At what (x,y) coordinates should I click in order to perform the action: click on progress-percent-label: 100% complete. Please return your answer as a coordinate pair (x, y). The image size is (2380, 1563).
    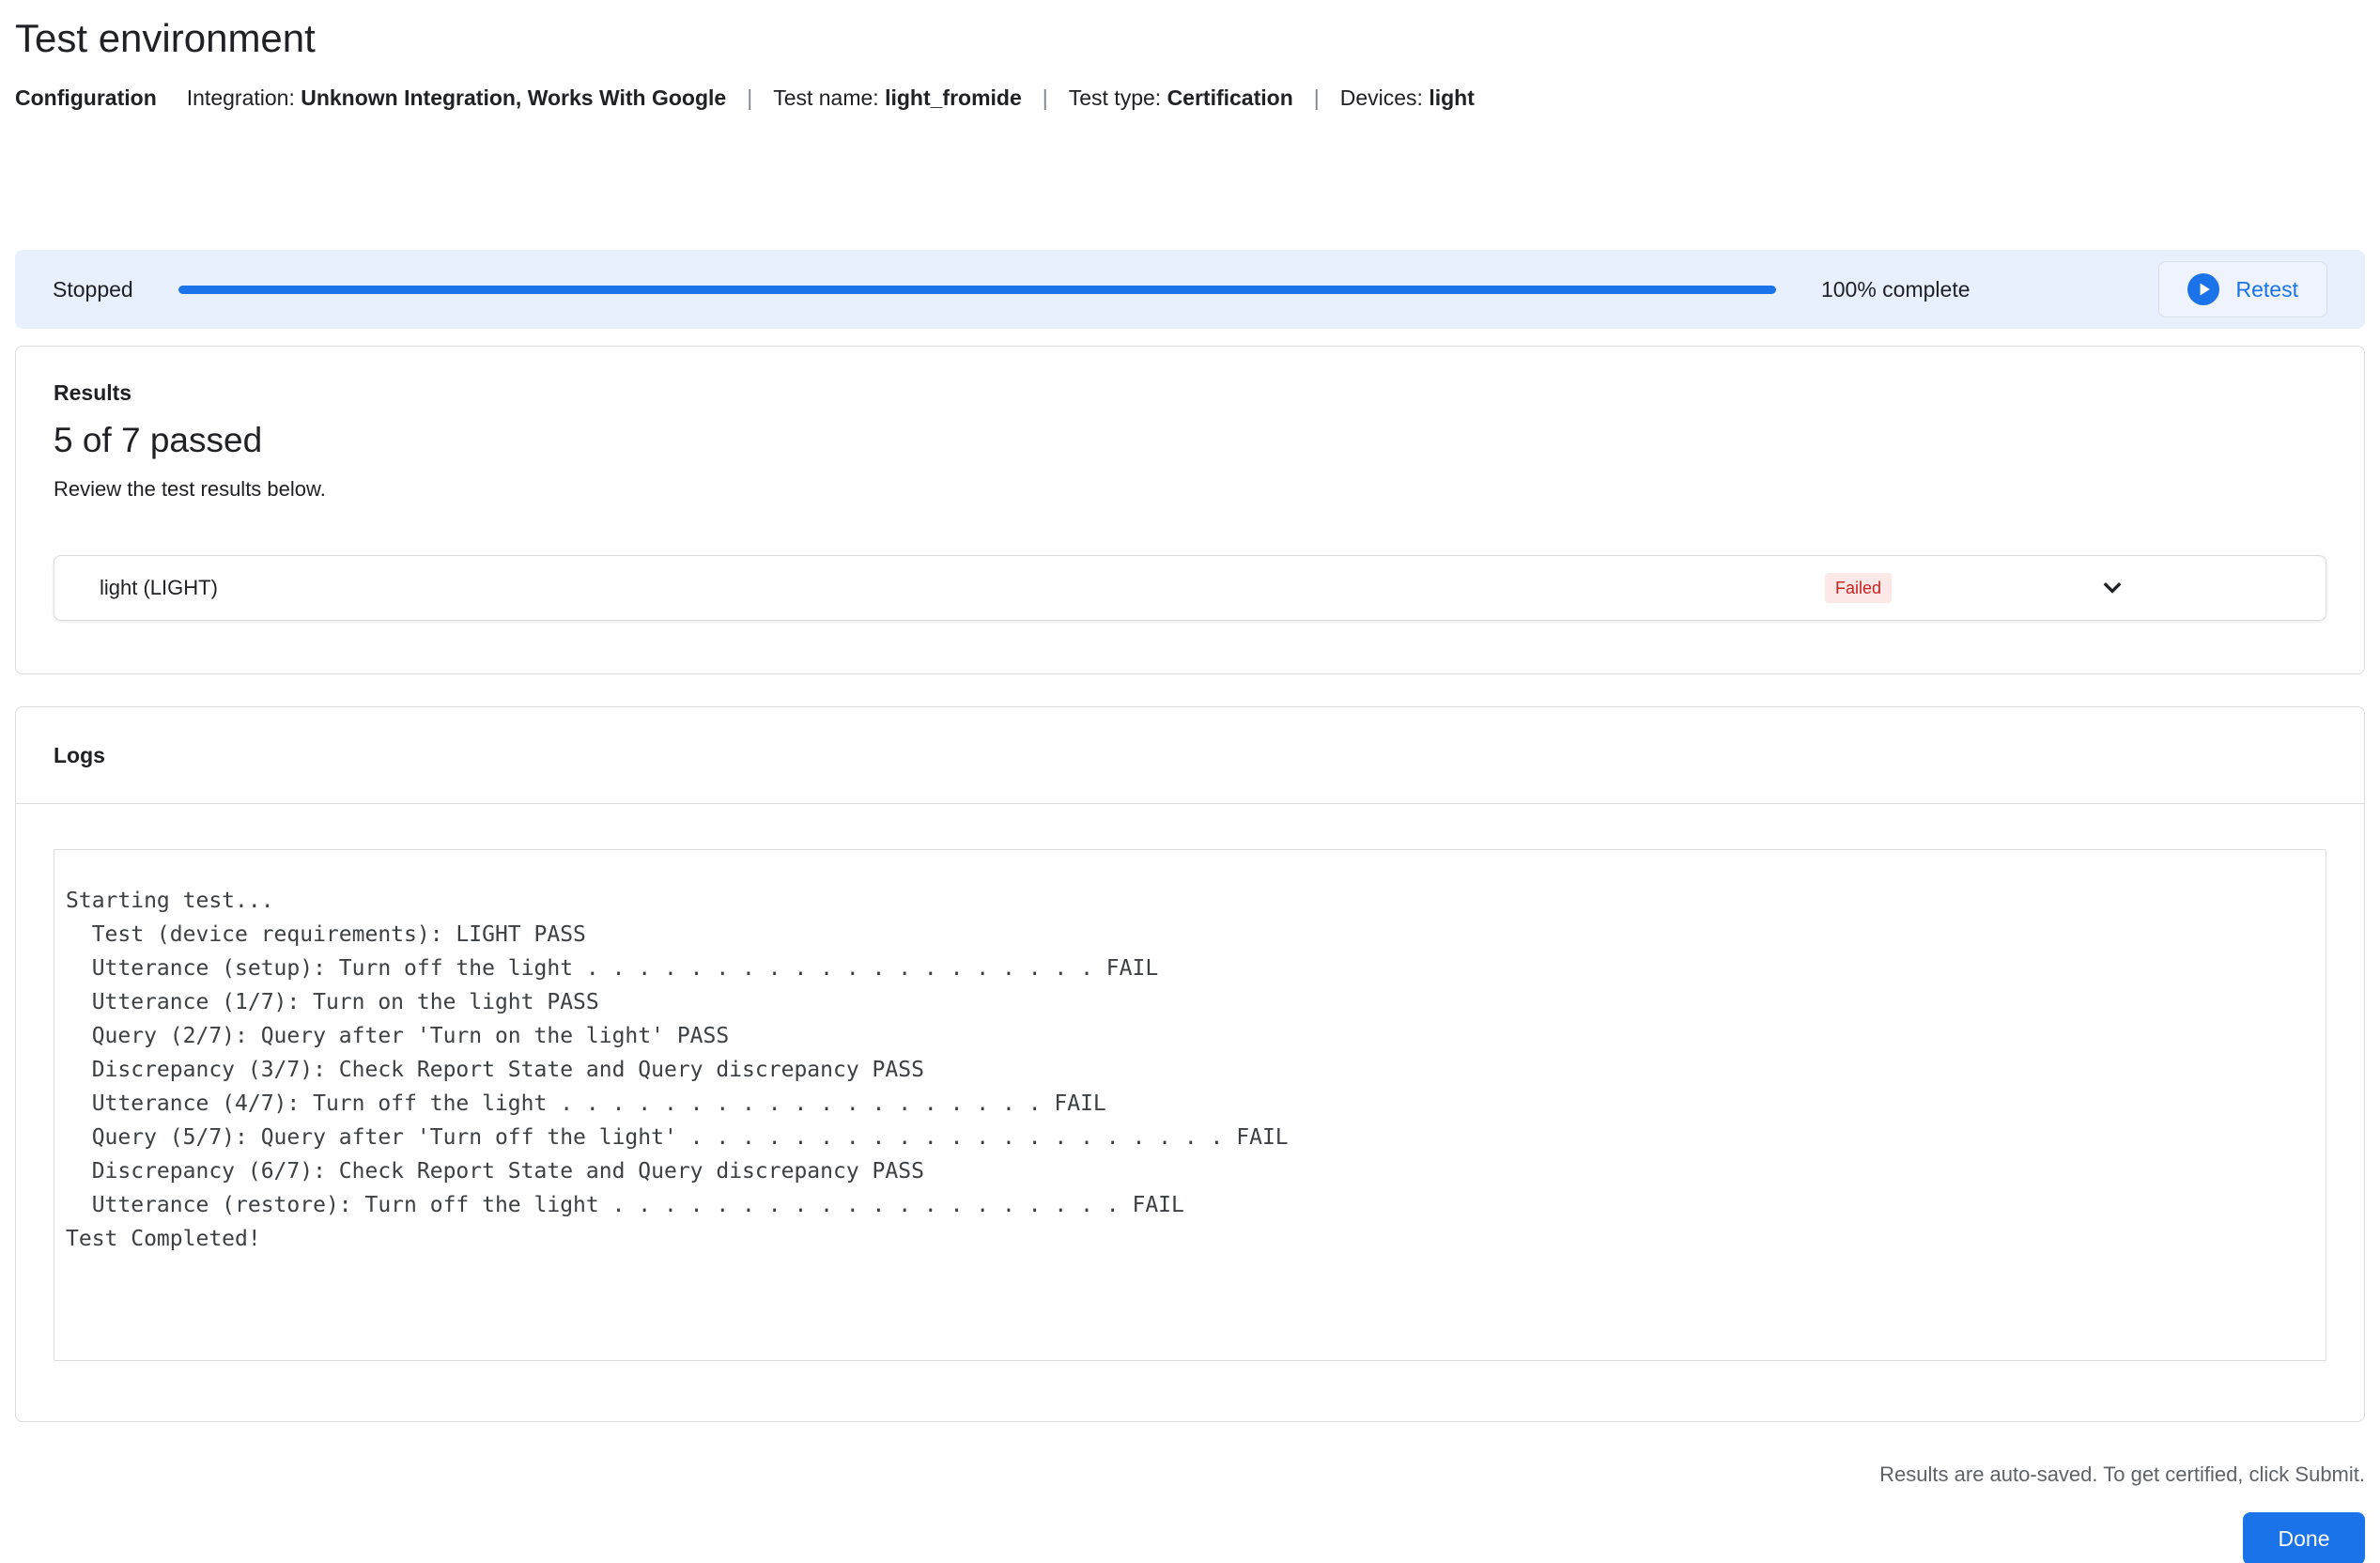
    Looking at the image, I should click on (1895, 289).